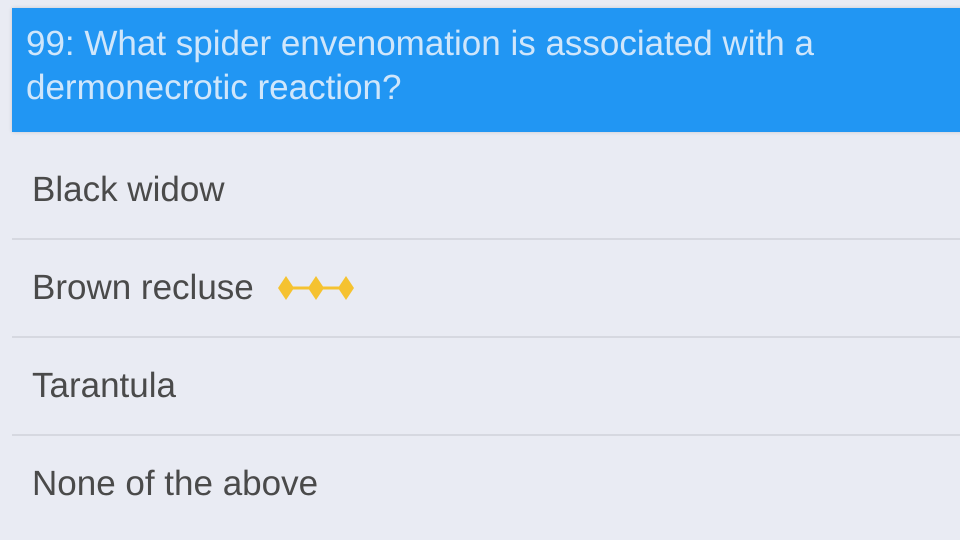 The height and width of the screenshot is (540, 960). What do you see at coordinates (128, 190) in the screenshot?
I see `answer-label: Black widow` at bounding box center [128, 190].